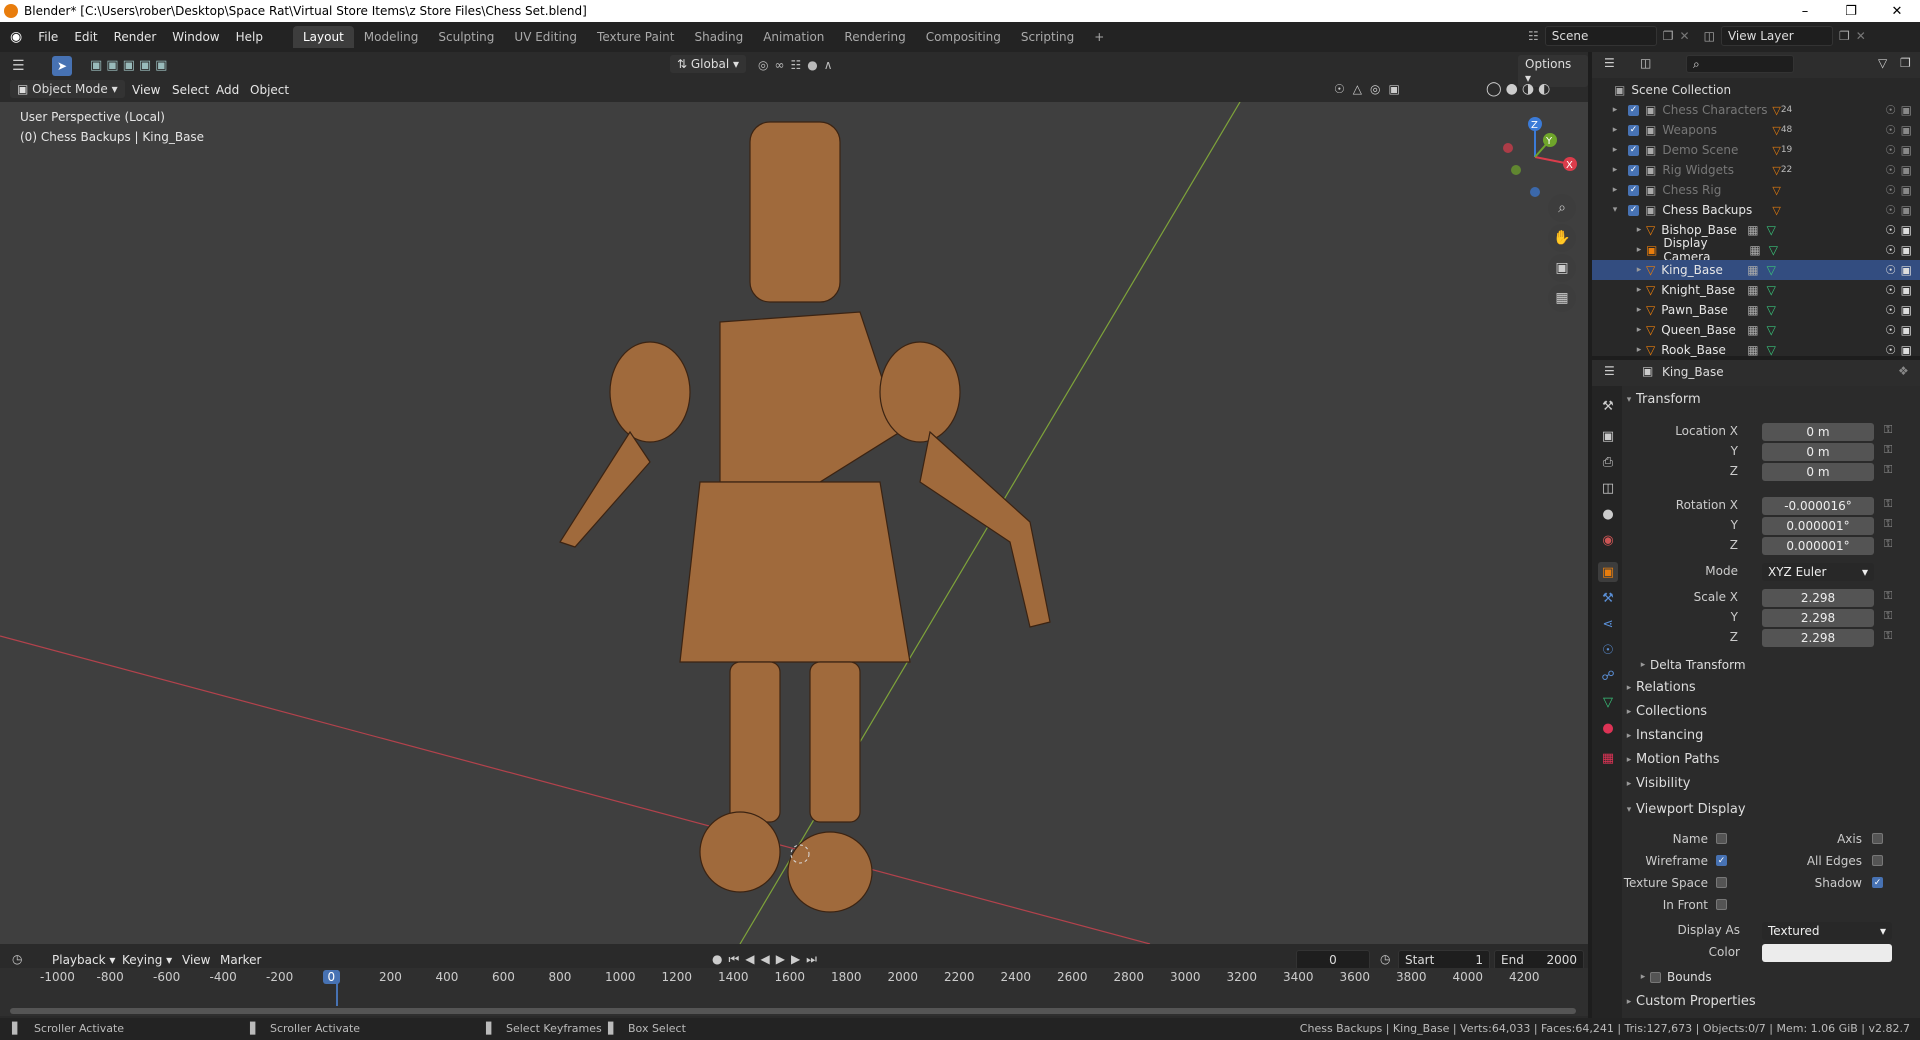 This screenshot has height=1040, width=1920. What do you see at coordinates (1600, 36) in the screenshot?
I see `scene-field: Scene` at bounding box center [1600, 36].